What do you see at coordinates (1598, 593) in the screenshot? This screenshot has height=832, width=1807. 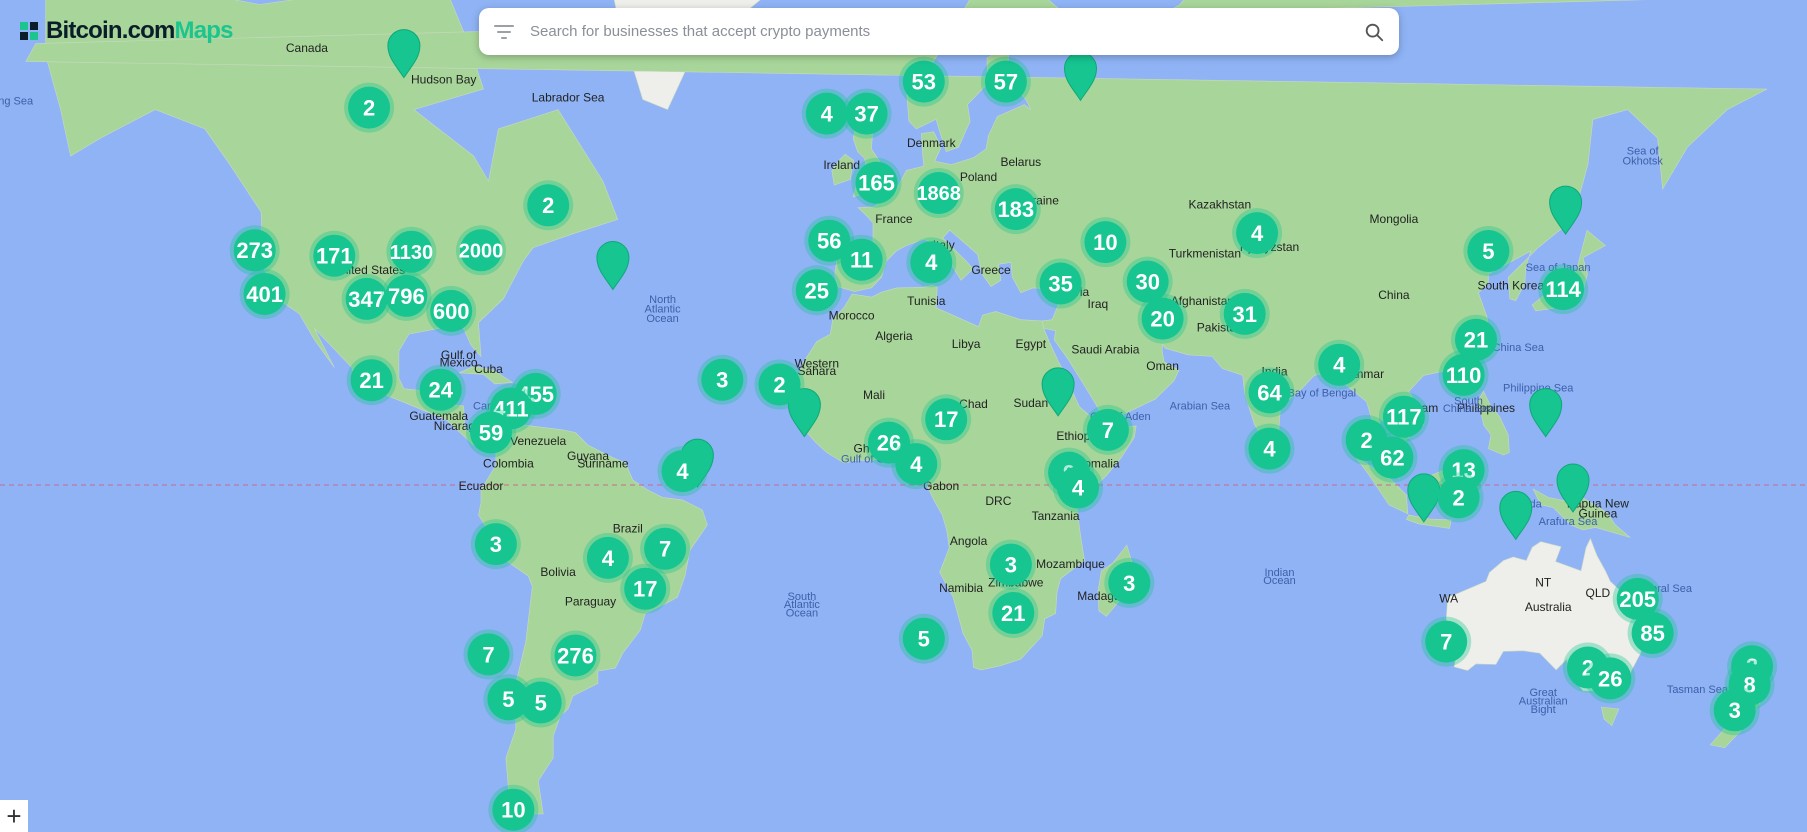 I see `place-label: QLD` at bounding box center [1598, 593].